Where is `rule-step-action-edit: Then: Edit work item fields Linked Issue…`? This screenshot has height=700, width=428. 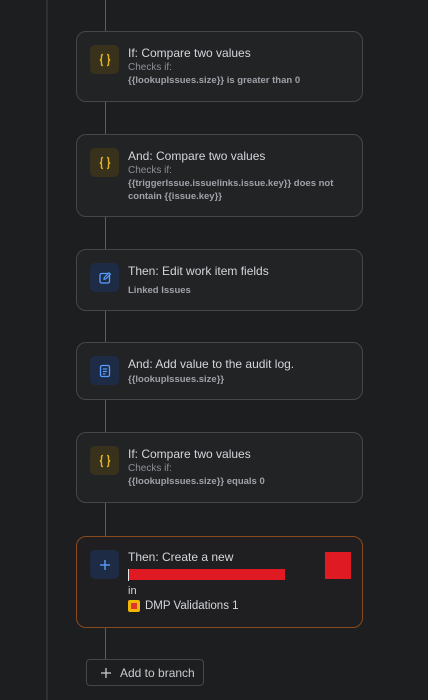
rule-step-action-edit: Then: Edit work item fields Linked Issue… is located at coordinates (219, 280).